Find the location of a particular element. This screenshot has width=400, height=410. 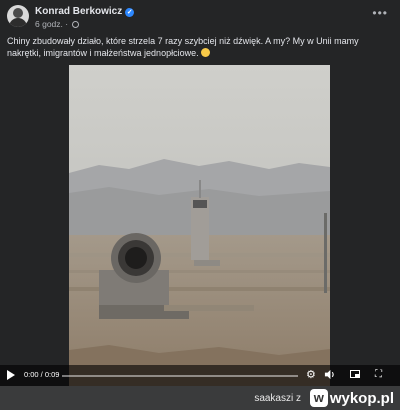

video-progress-bar is located at coordinates (180, 376).